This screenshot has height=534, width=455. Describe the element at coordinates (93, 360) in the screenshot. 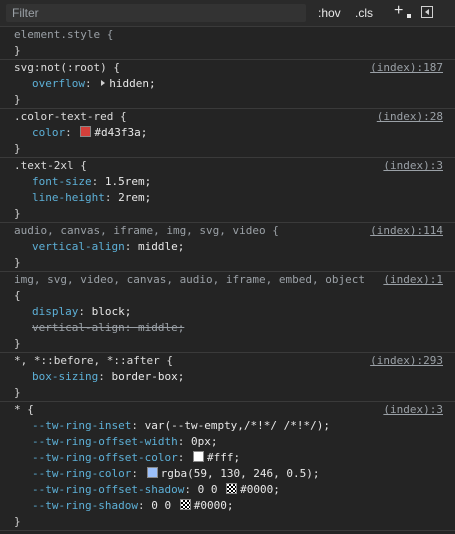

I see `rule-selector: *, *::before, *::after {` at that location.